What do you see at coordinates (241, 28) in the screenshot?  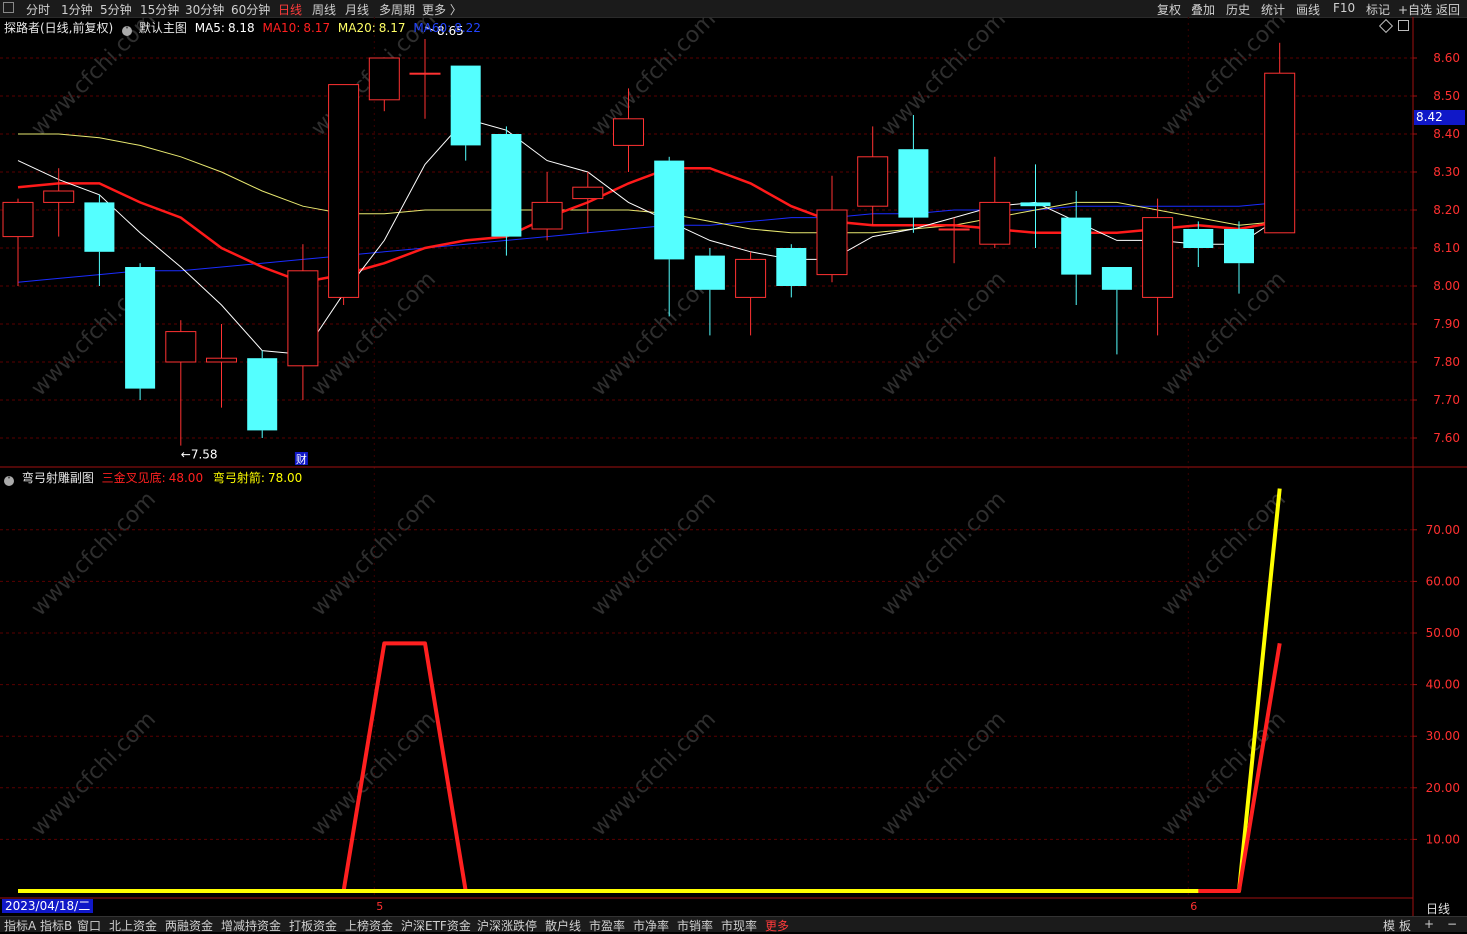 I see `ma5-value: 8.18` at bounding box center [241, 28].